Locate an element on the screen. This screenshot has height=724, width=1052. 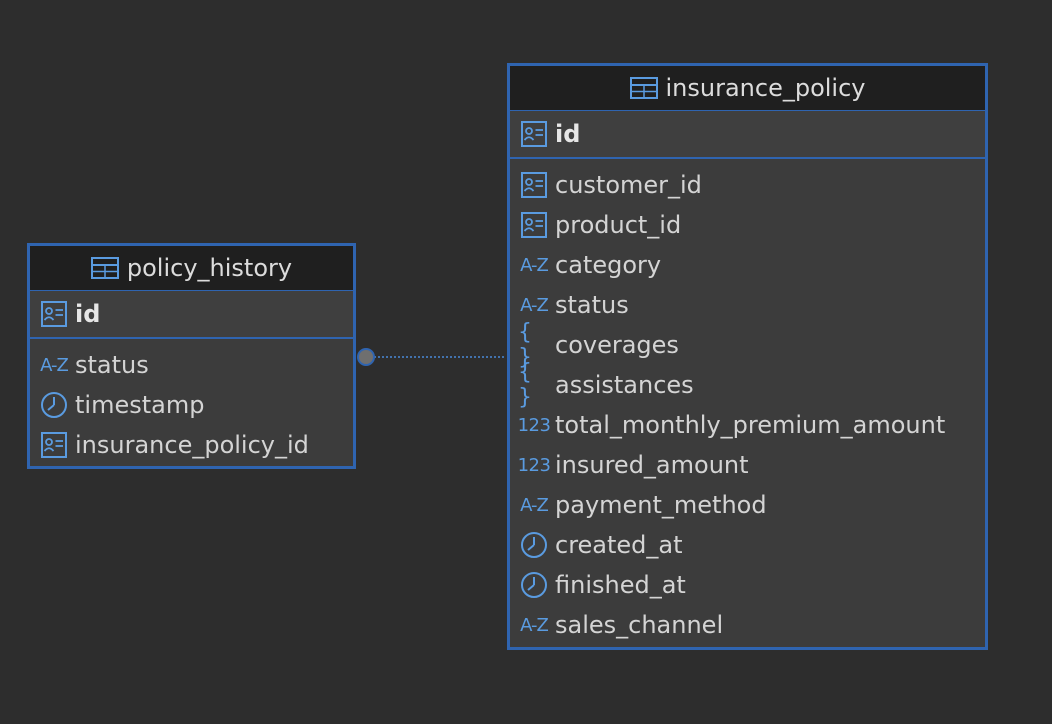
column-row: timestamp is located at coordinates (191, 405).